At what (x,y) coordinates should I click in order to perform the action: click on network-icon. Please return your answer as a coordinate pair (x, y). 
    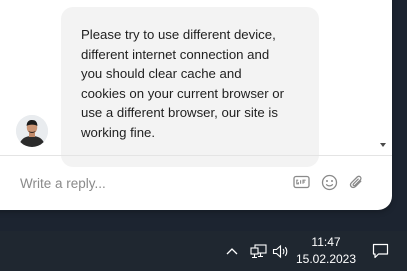
    Looking at the image, I should click on (258, 251).